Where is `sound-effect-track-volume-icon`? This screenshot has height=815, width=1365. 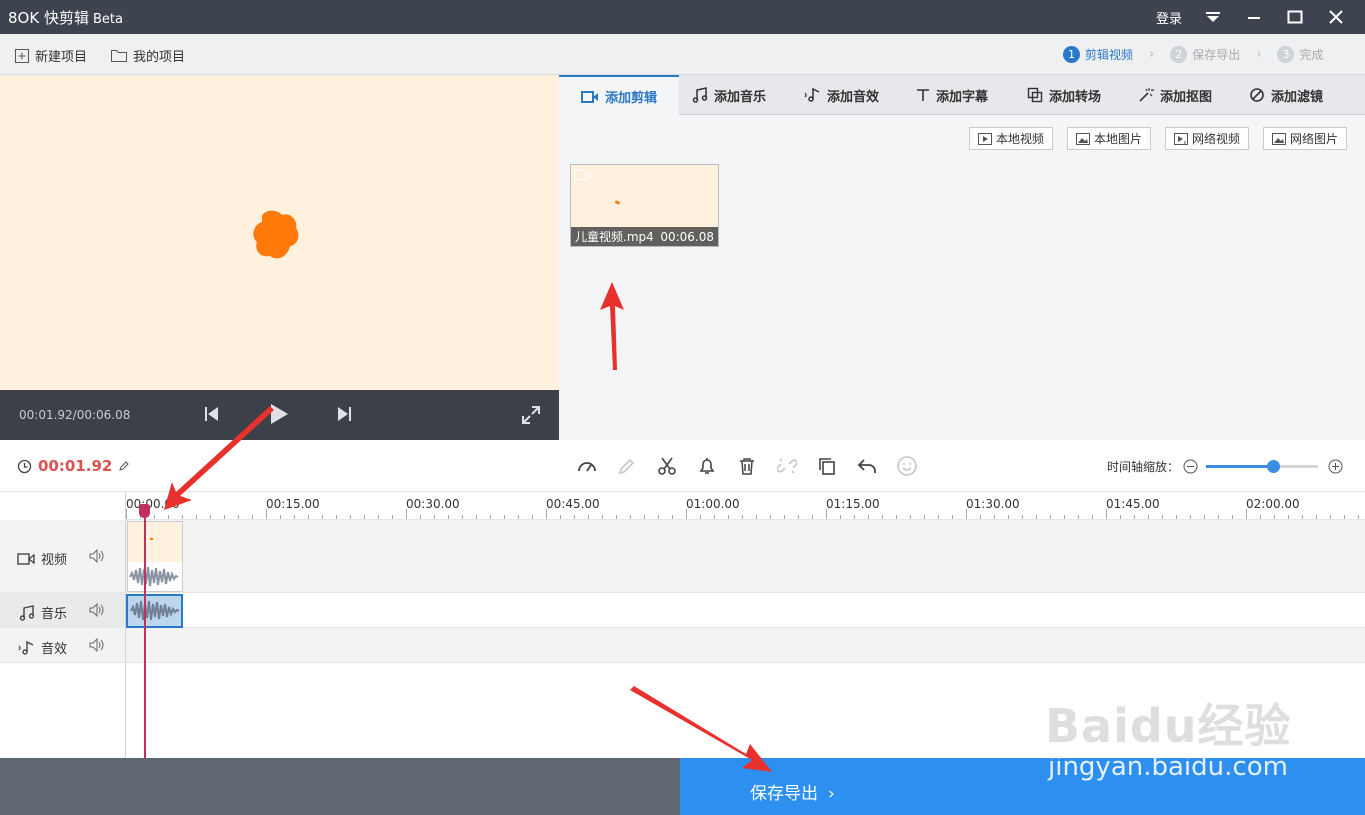 sound-effect-track-volume-icon is located at coordinates (97, 646).